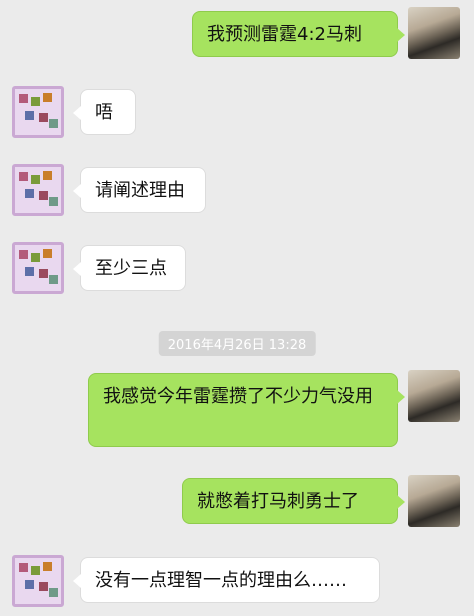 The image size is (474, 616). What do you see at coordinates (278, 501) in the screenshot?
I see `message-text: 就憋着打马刺勇士了` at bounding box center [278, 501].